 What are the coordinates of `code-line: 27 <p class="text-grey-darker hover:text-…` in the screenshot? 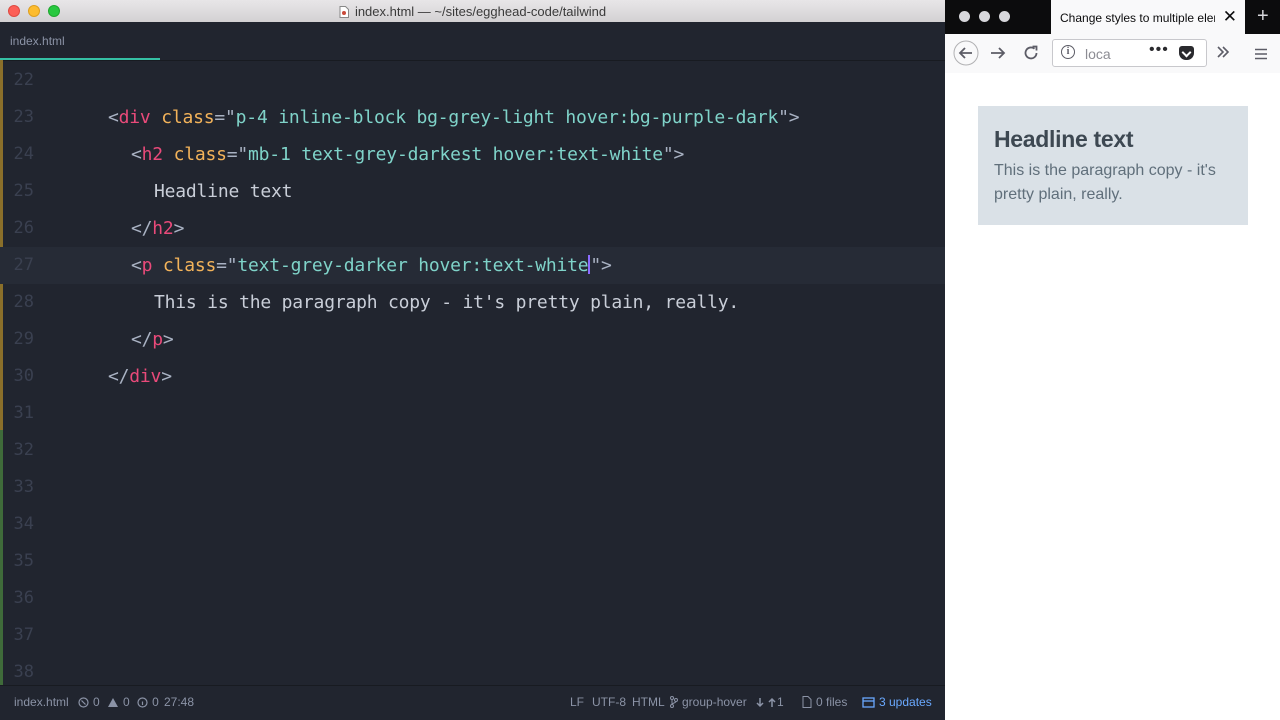 It's located at (472, 265).